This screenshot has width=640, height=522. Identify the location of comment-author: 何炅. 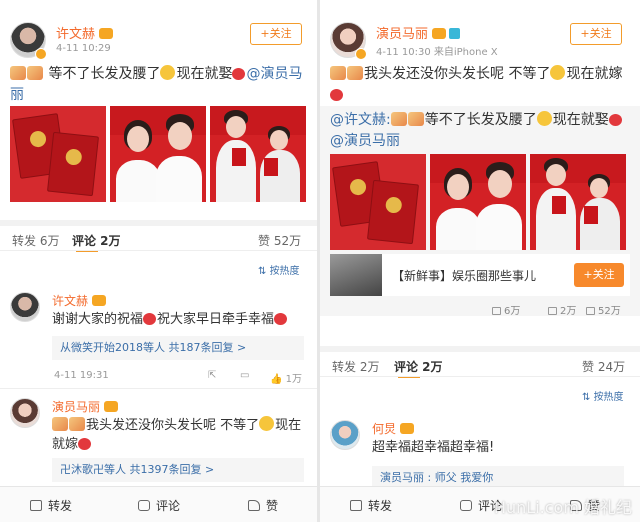
(393, 428).